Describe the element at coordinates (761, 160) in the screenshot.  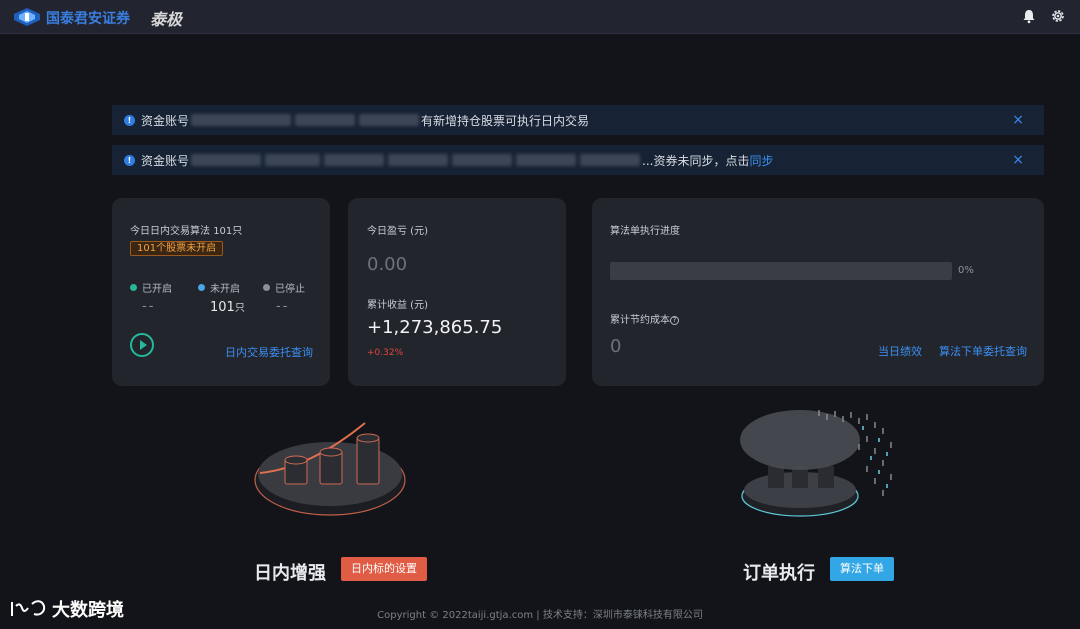
I see `sync-link: 同步` at that location.